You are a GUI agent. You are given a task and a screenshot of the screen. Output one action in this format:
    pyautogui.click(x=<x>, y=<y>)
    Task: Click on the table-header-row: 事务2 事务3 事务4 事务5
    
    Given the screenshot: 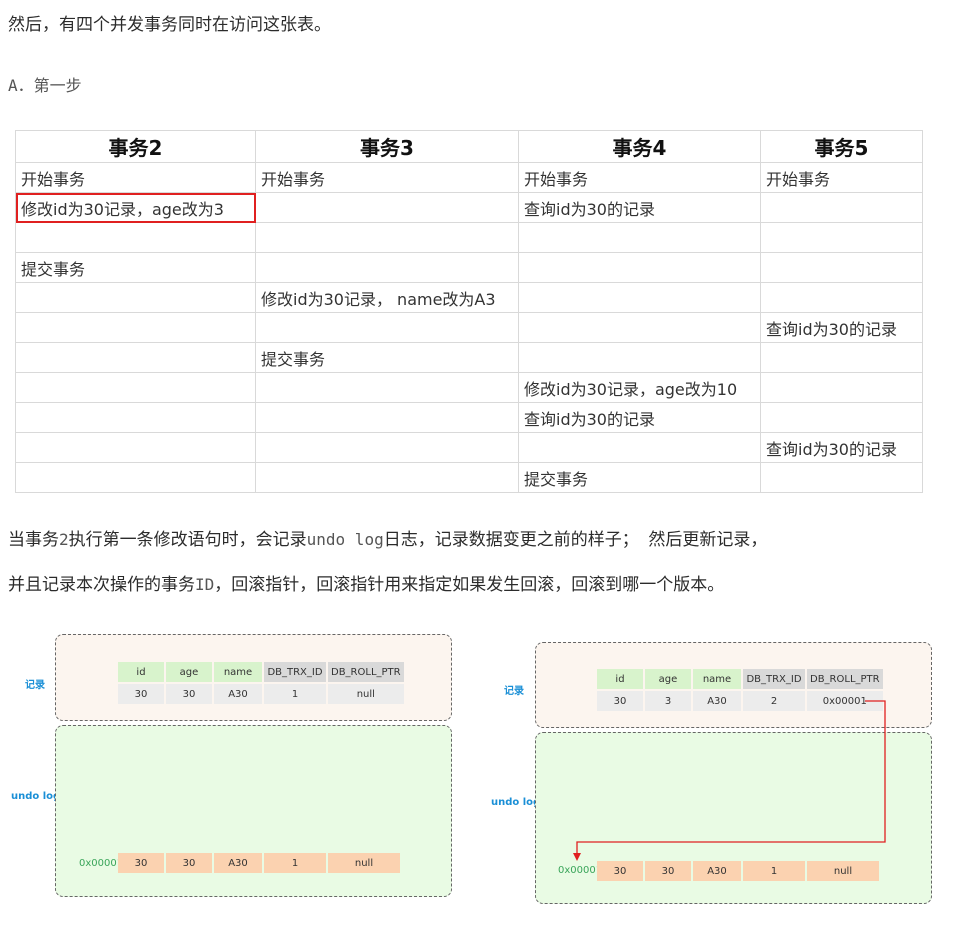 What is the action you would take?
    pyautogui.click(x=469, y=146)
    